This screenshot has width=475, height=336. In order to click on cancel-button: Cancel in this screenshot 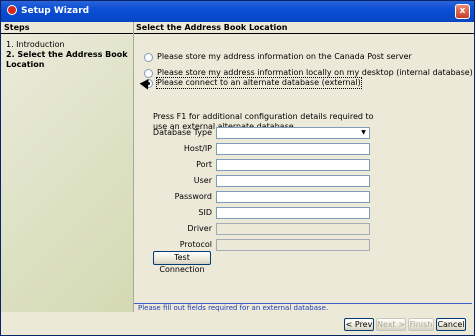, I will do `click(451, 324)`.